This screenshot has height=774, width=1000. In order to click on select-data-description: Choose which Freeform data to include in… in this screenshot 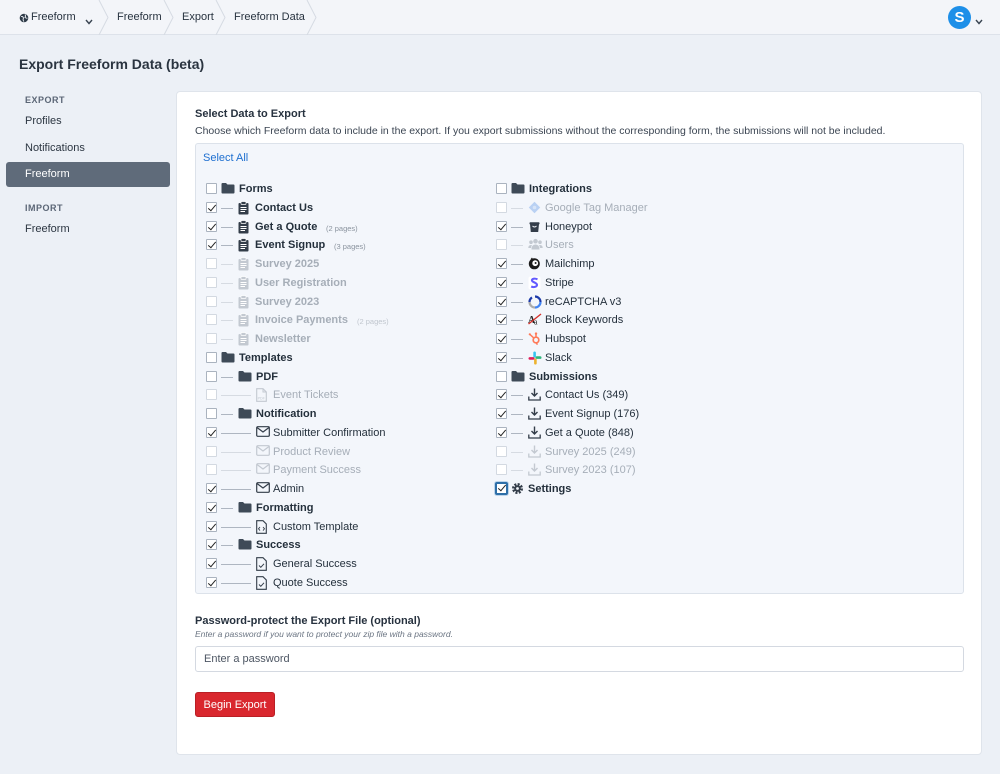, I will do `click(540, 131)`.